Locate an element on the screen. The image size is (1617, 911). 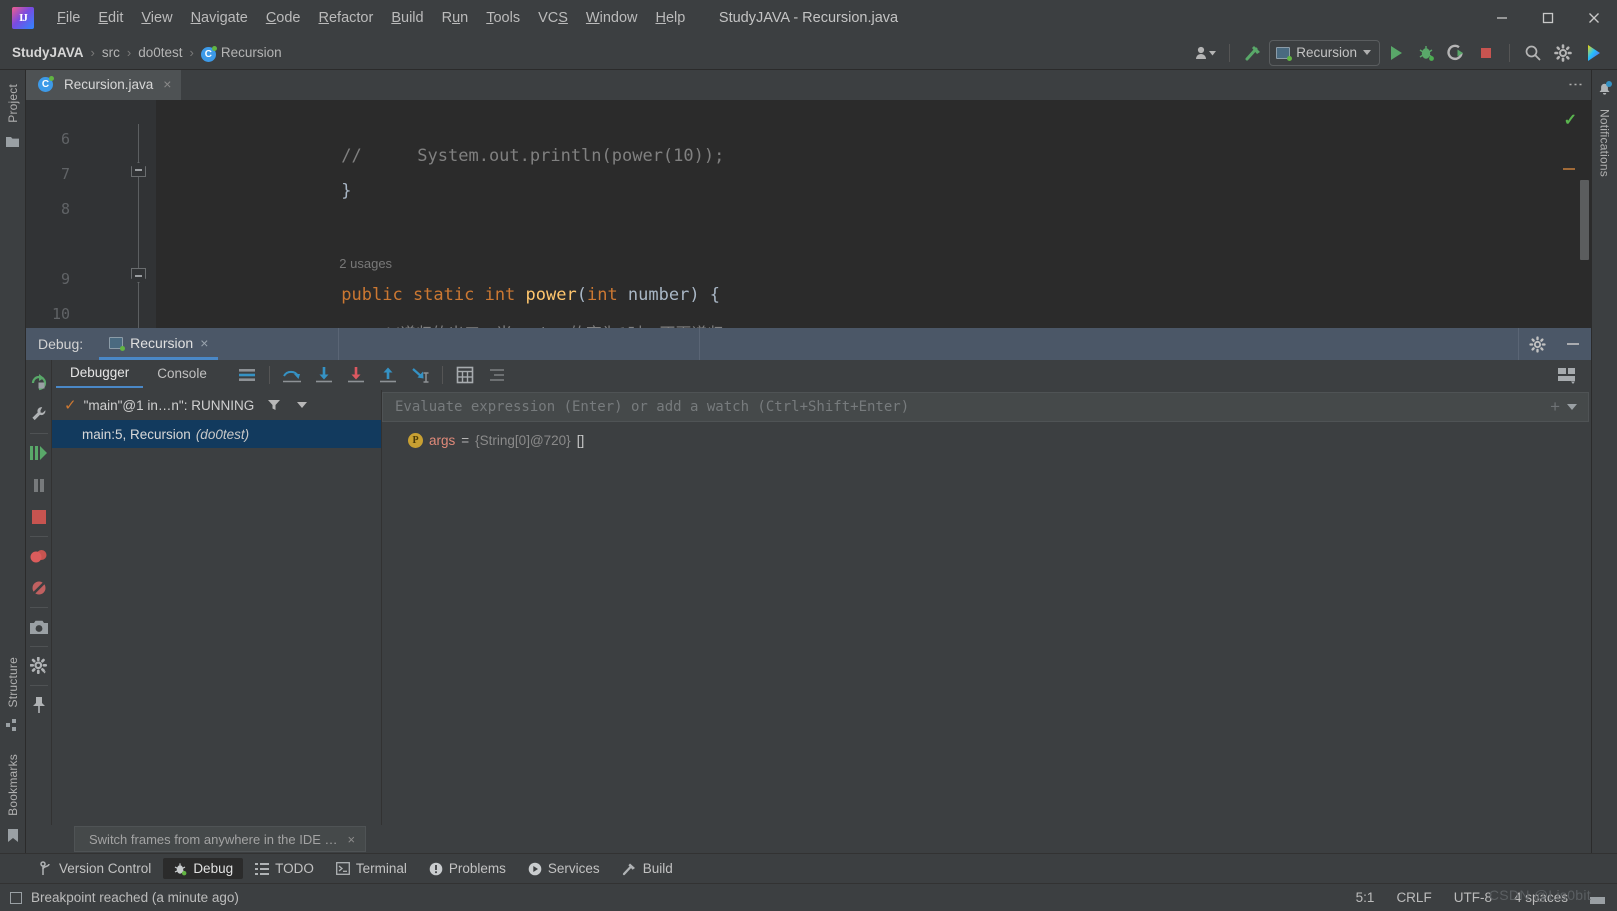
tool-window-debug: Debug is located at coordinates (203, 868).